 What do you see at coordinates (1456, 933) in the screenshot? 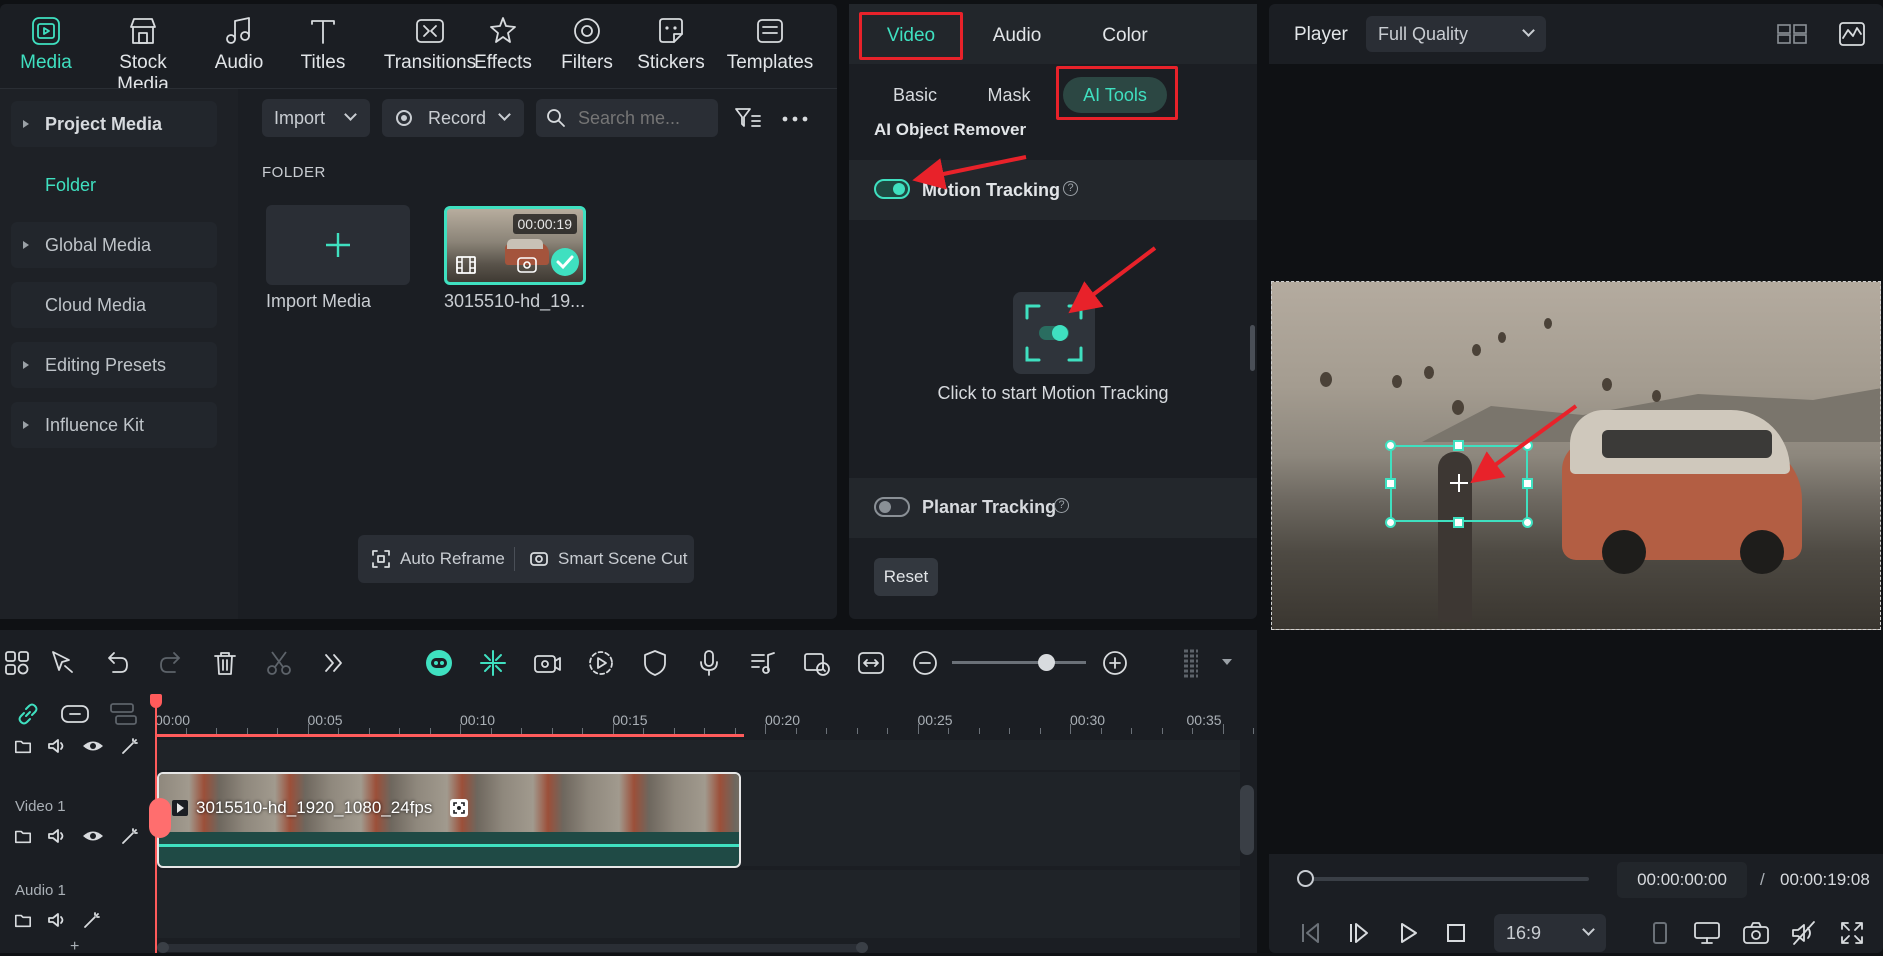
I see `stop-icon` at bounding box center [1456, 933].